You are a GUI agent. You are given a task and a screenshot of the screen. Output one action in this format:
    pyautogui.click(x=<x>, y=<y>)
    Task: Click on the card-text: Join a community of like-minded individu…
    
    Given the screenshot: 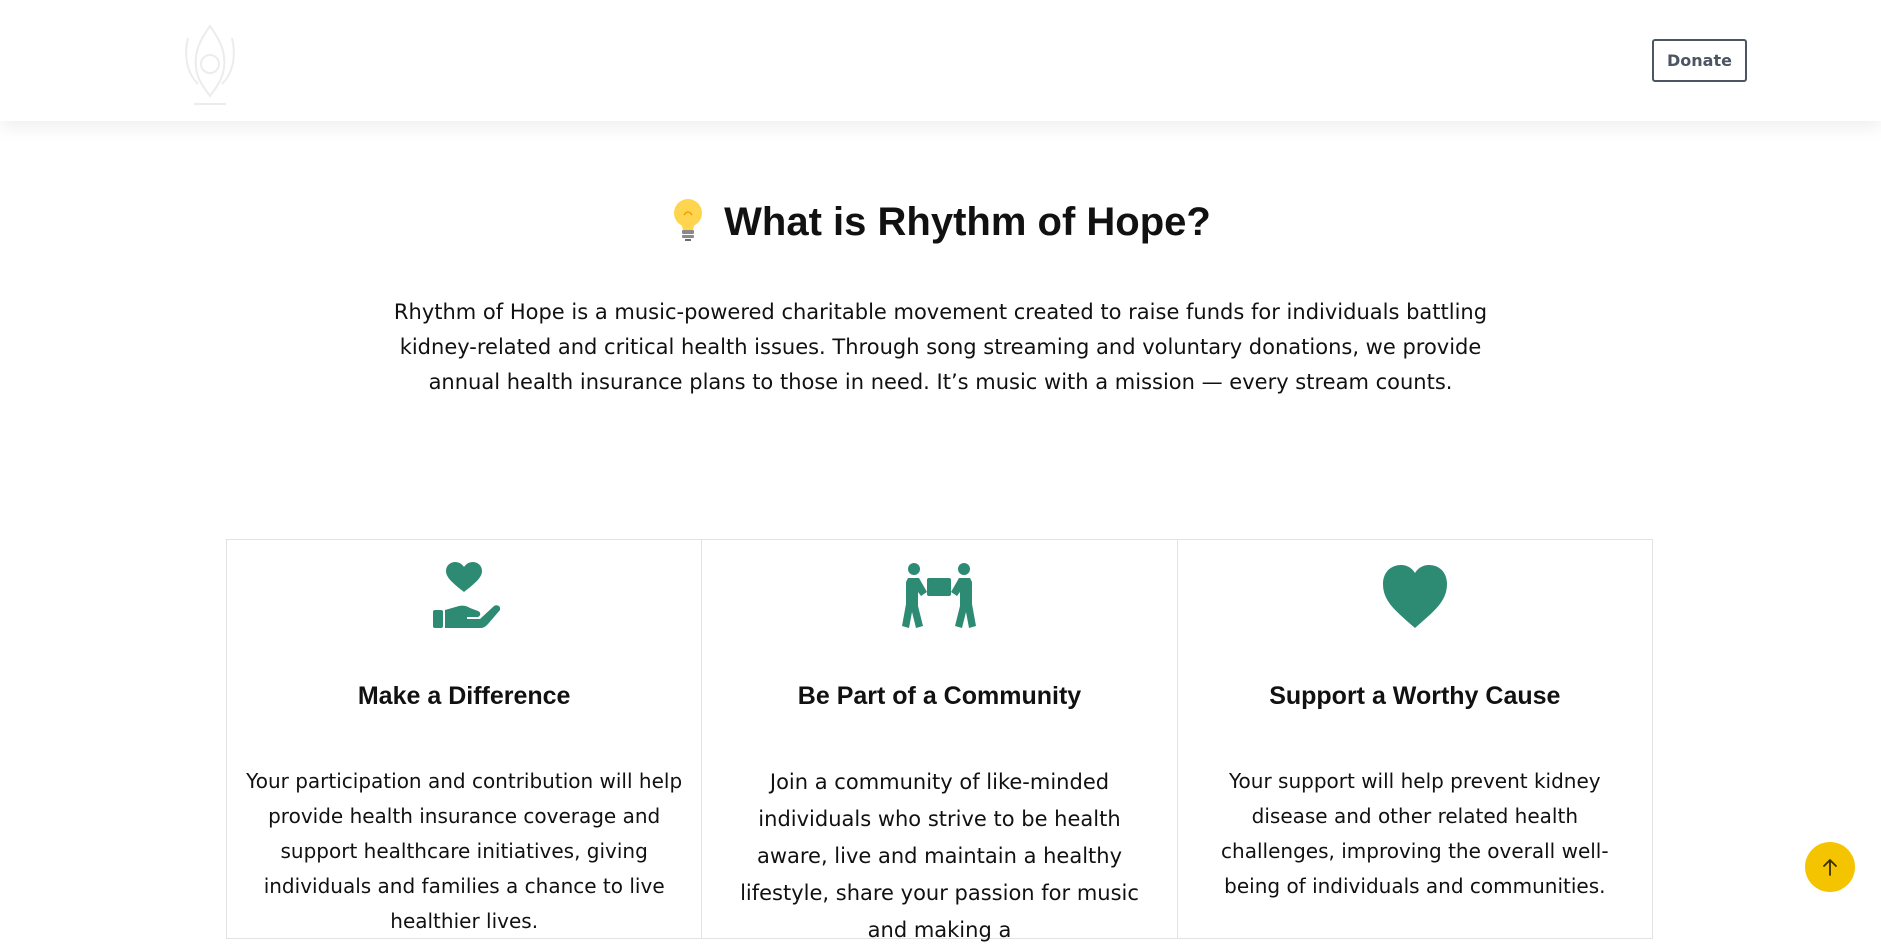 What is the action you would take?
    pyautogui.click(x=939, y=856)
    